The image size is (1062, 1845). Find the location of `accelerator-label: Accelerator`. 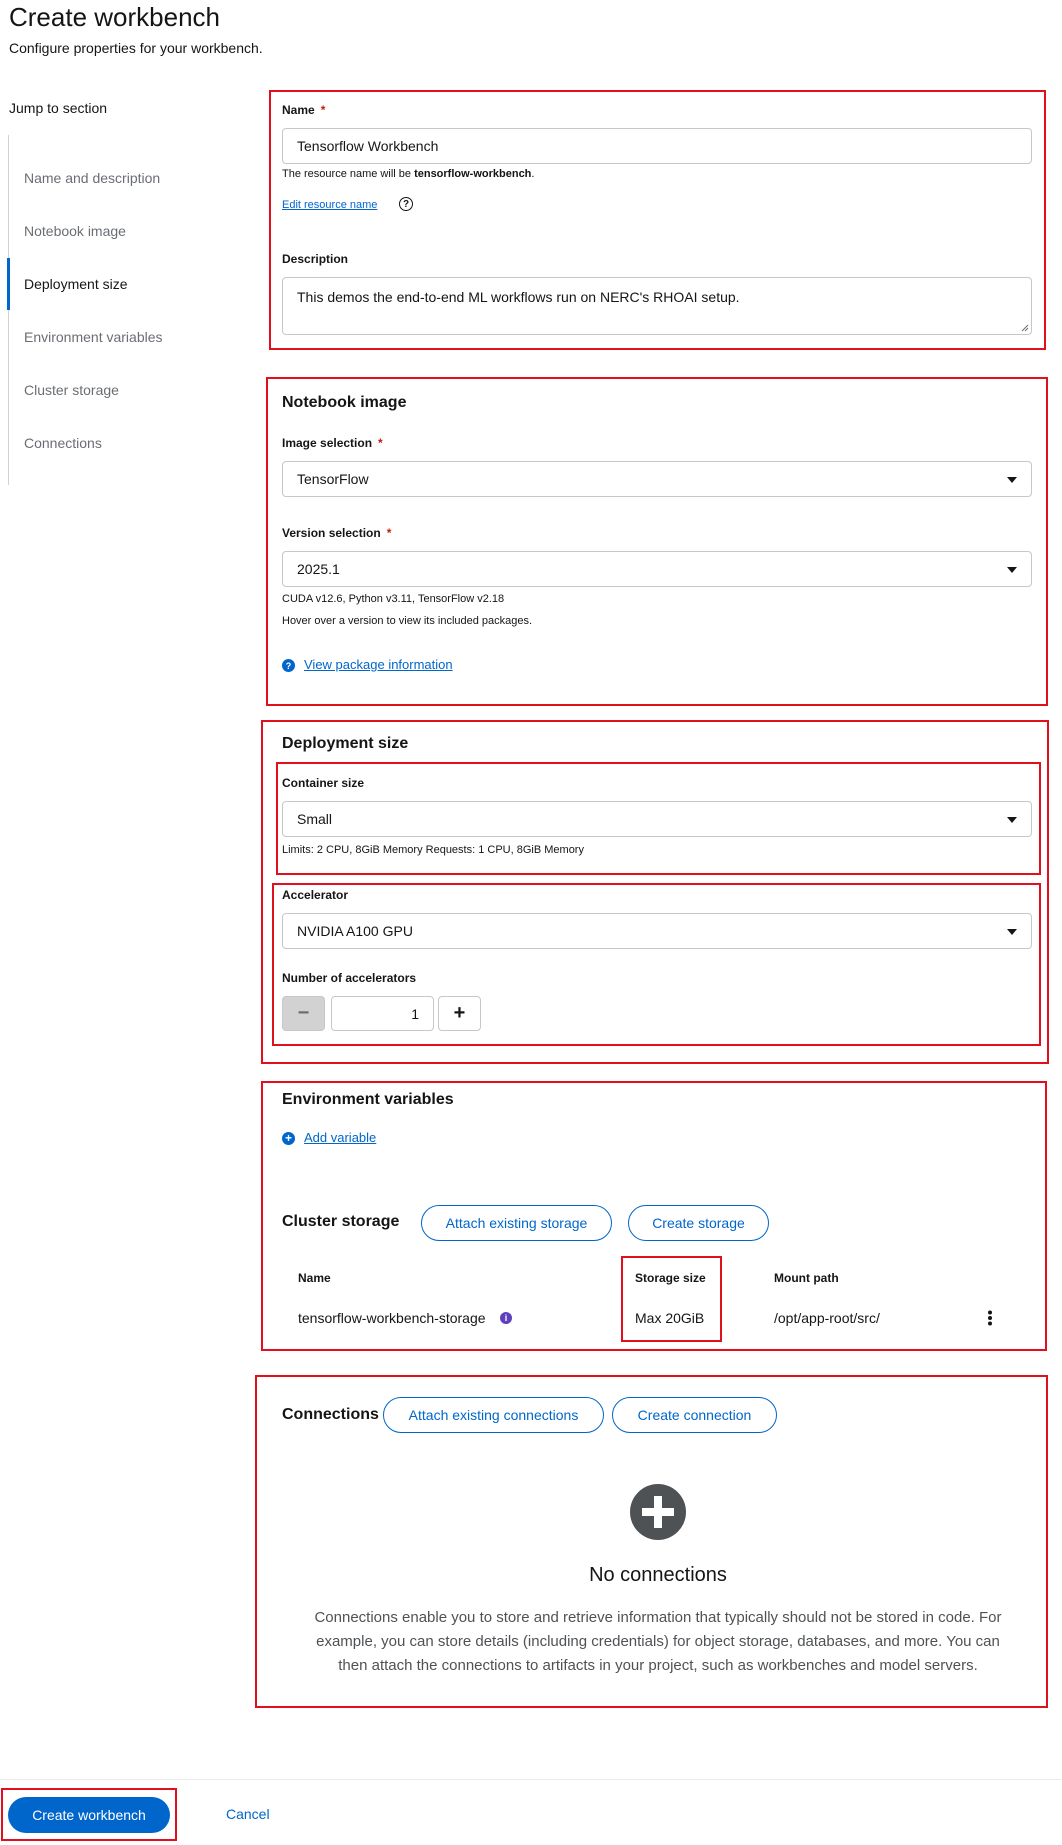

accelerator-label: Accelerator is located at coordinates (315, 895).